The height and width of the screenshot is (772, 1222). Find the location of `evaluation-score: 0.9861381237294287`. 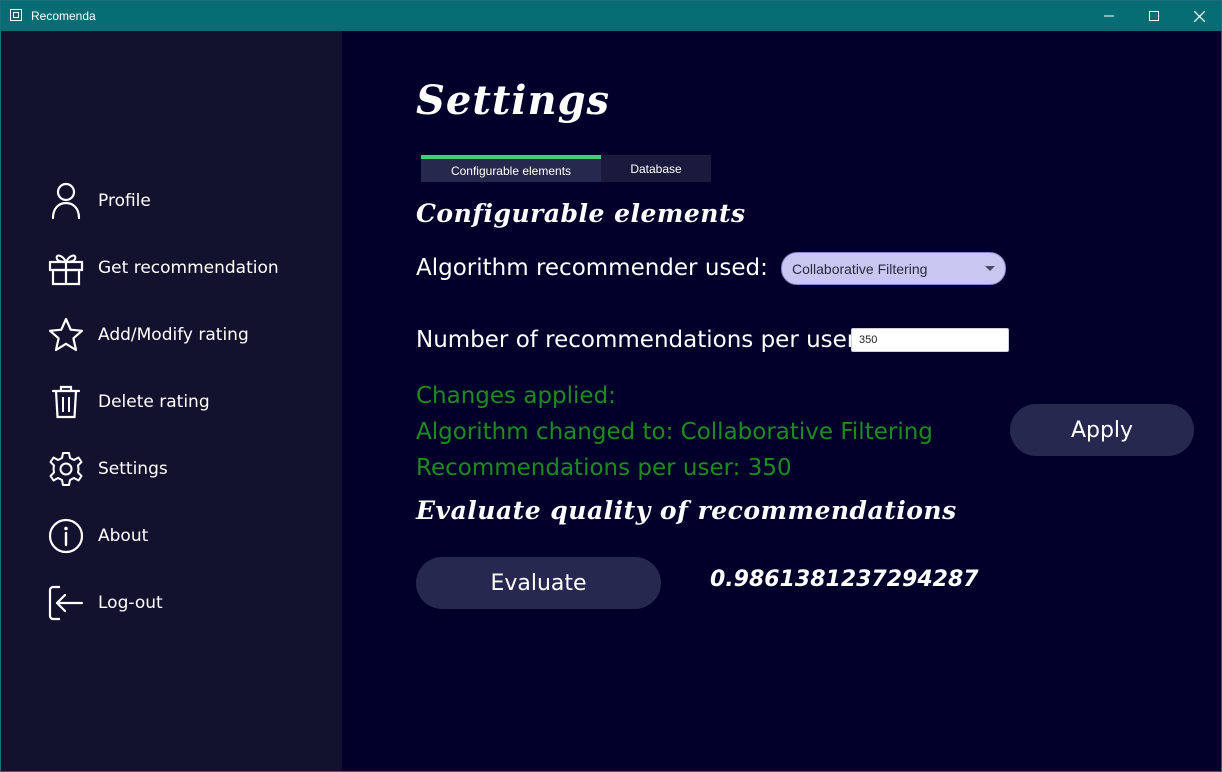

evaluation-score: 0.9861381237294287 is located at coordinates (844, 579).